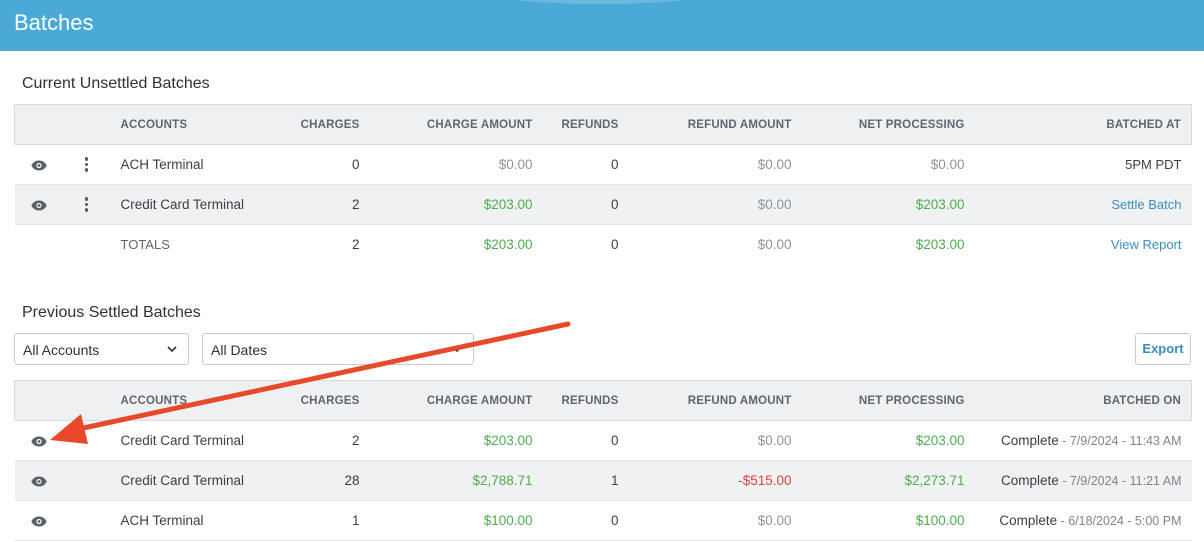 The image size is (1204, 542). What do you see at coordinates (1083, 164) in the screenshot?
I see `batched-at: 5PM PDT` at bounding box center [1083, 164].